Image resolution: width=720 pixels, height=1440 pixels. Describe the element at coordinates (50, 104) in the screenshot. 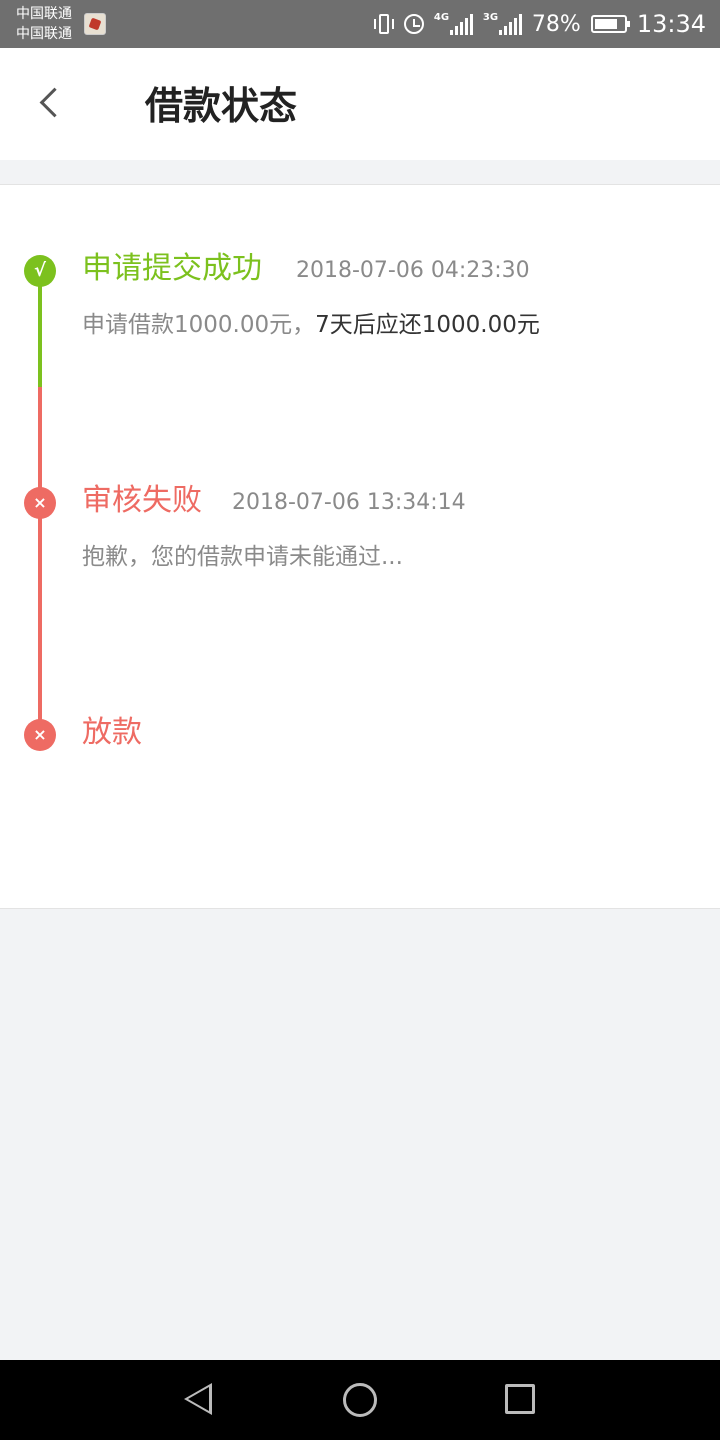

I see `back-button` at that location.